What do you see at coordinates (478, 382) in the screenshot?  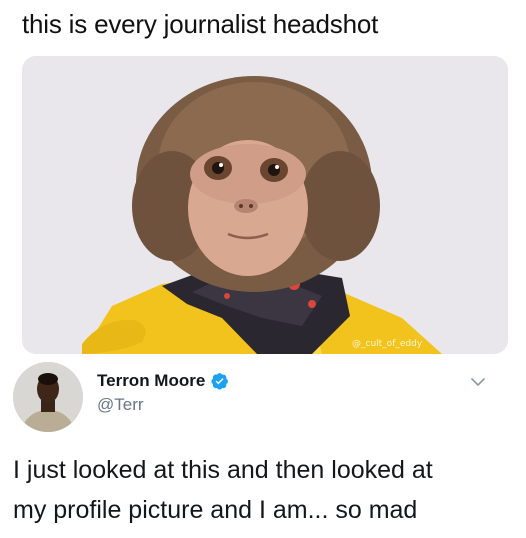 I see `chevron-down-icon` at bounding box center [478, 382].